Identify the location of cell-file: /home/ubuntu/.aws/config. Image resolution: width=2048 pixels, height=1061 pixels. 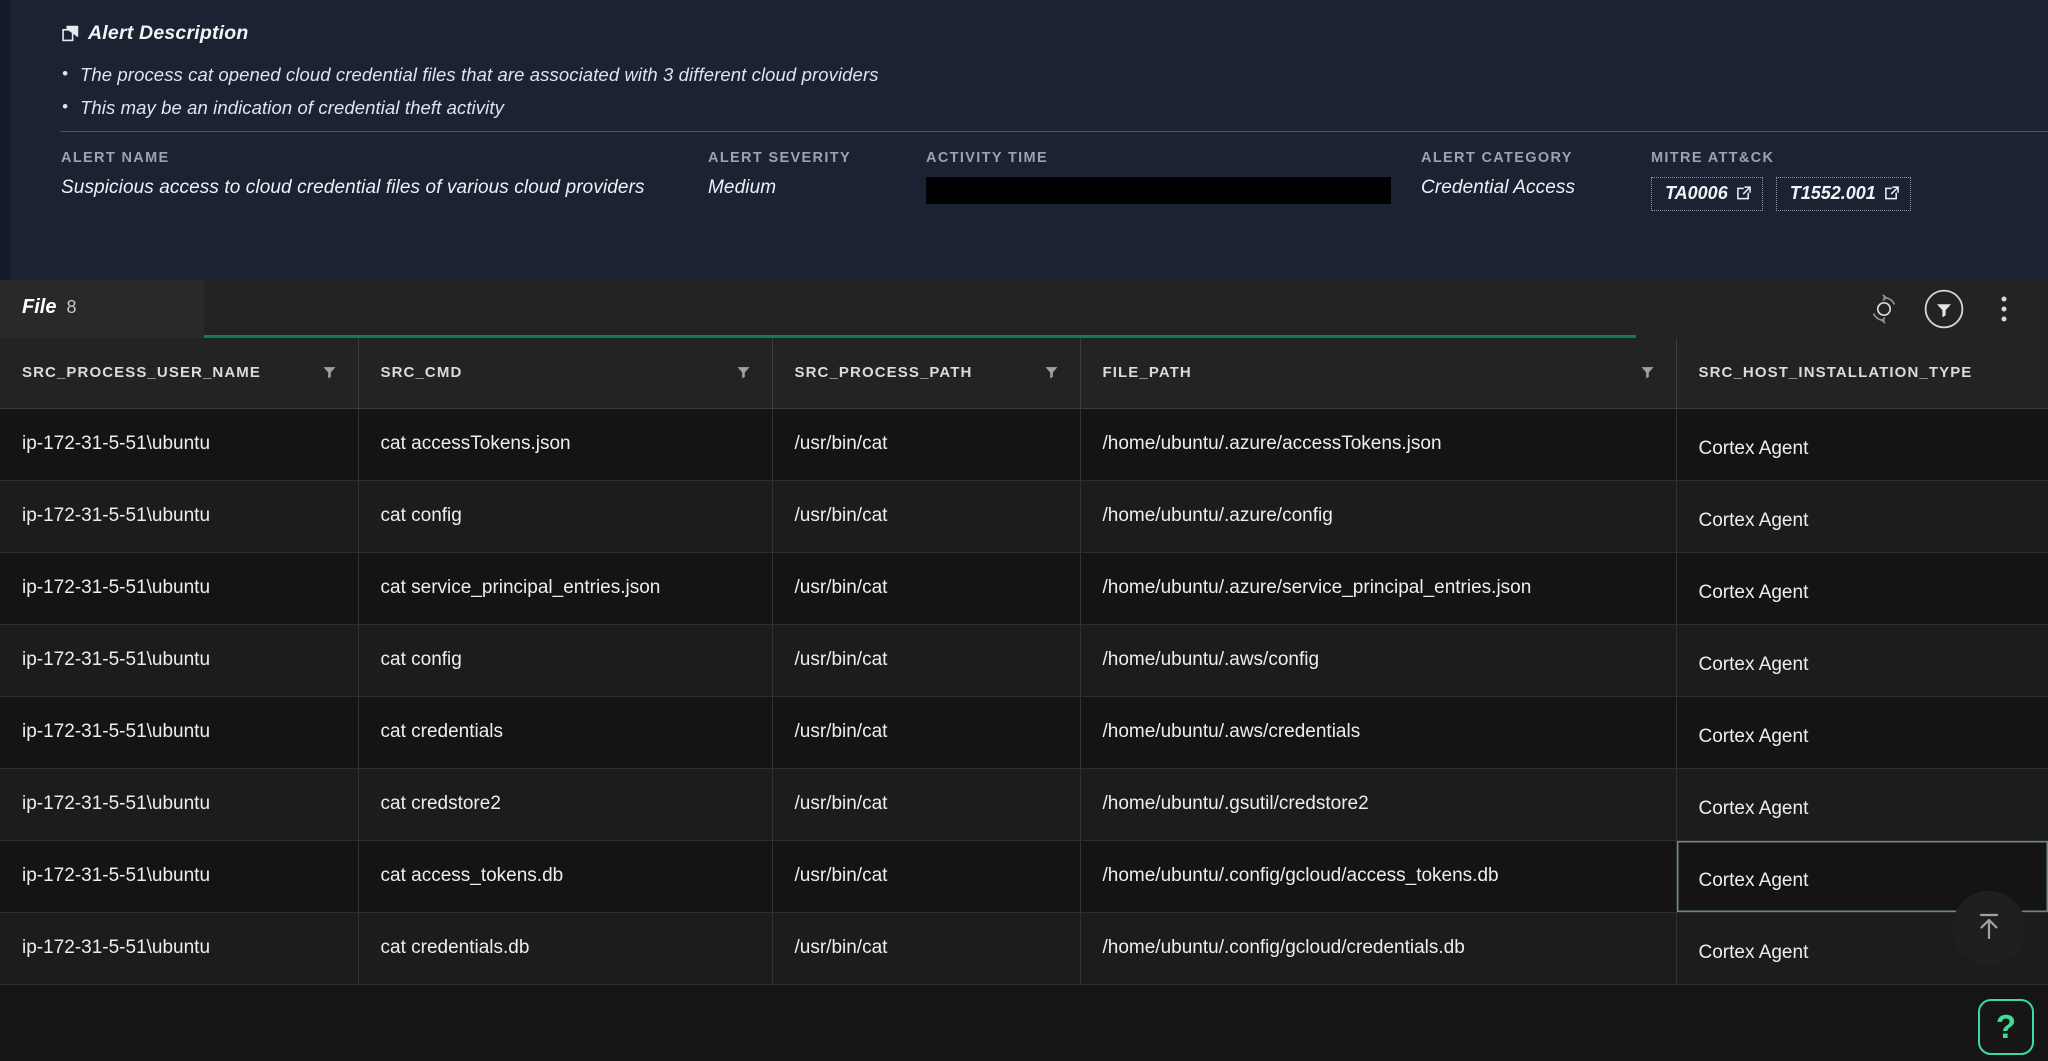
(1378, 660).